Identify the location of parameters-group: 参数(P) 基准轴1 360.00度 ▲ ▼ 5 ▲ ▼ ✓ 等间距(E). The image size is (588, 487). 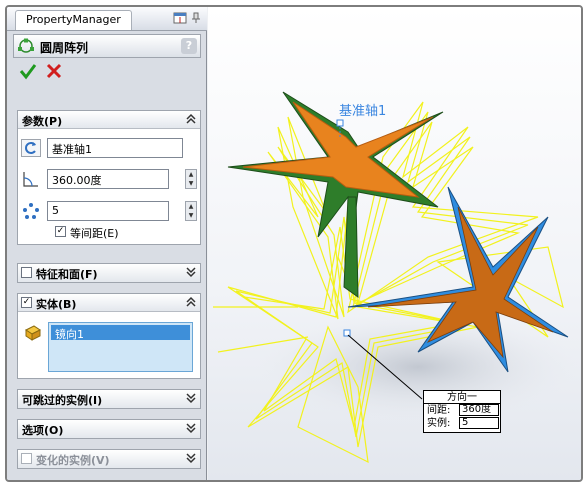
(109, 177).